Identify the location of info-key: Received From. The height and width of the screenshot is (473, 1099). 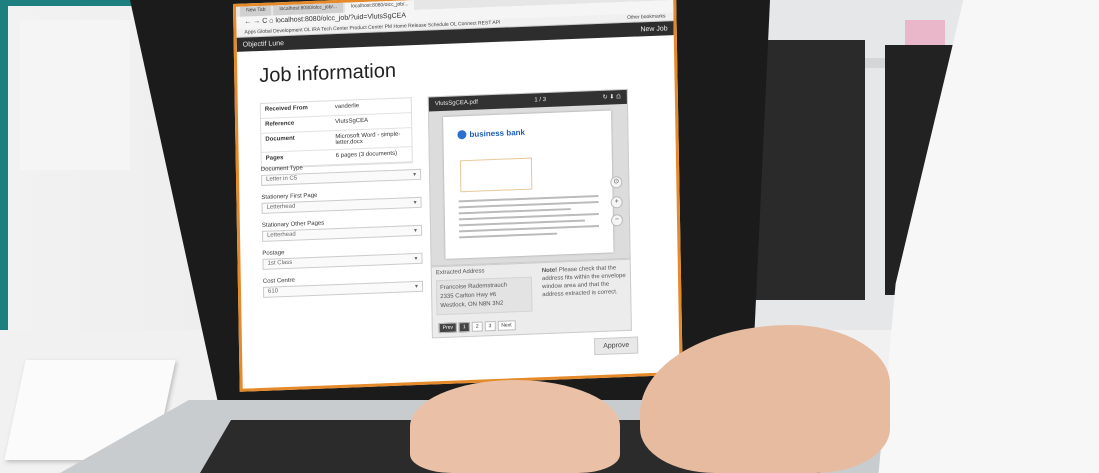
(286, 109).